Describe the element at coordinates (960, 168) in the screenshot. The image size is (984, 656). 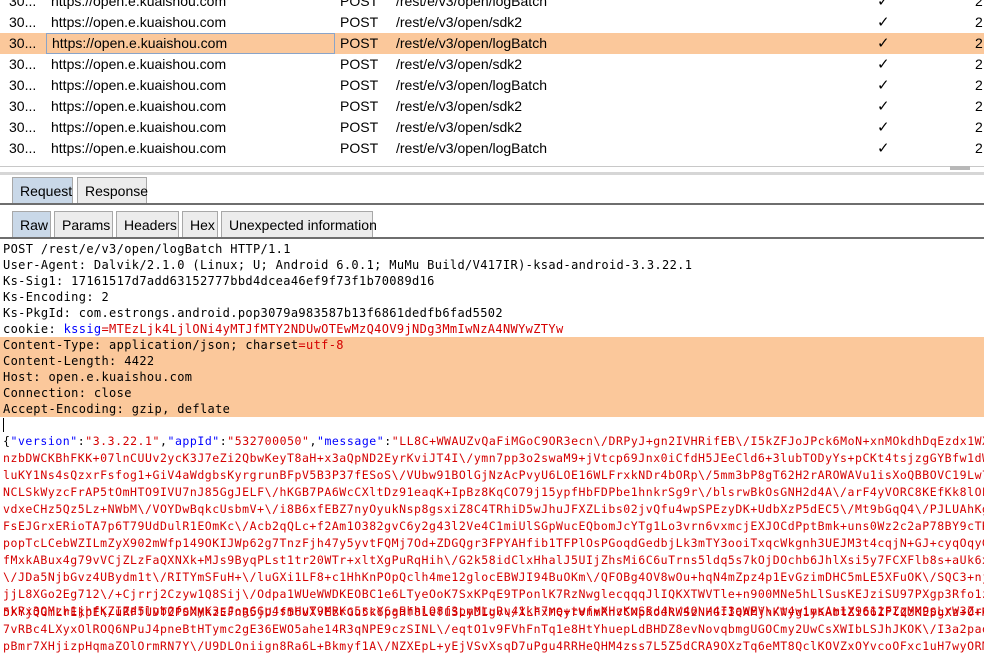
I see `table-scrollbar-thumb` at that location.